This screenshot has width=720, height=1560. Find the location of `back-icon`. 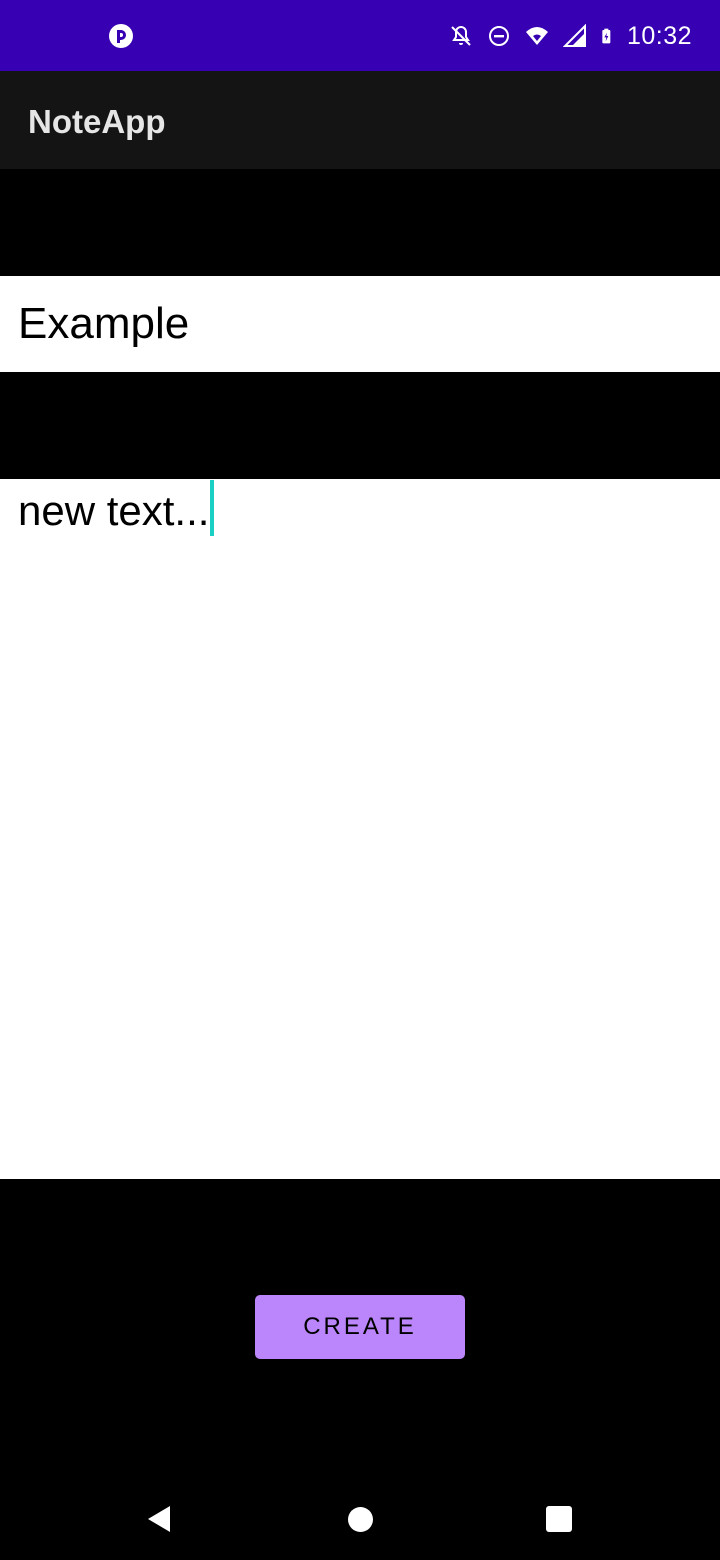

back-icon is located at coordinates (159, 1519).